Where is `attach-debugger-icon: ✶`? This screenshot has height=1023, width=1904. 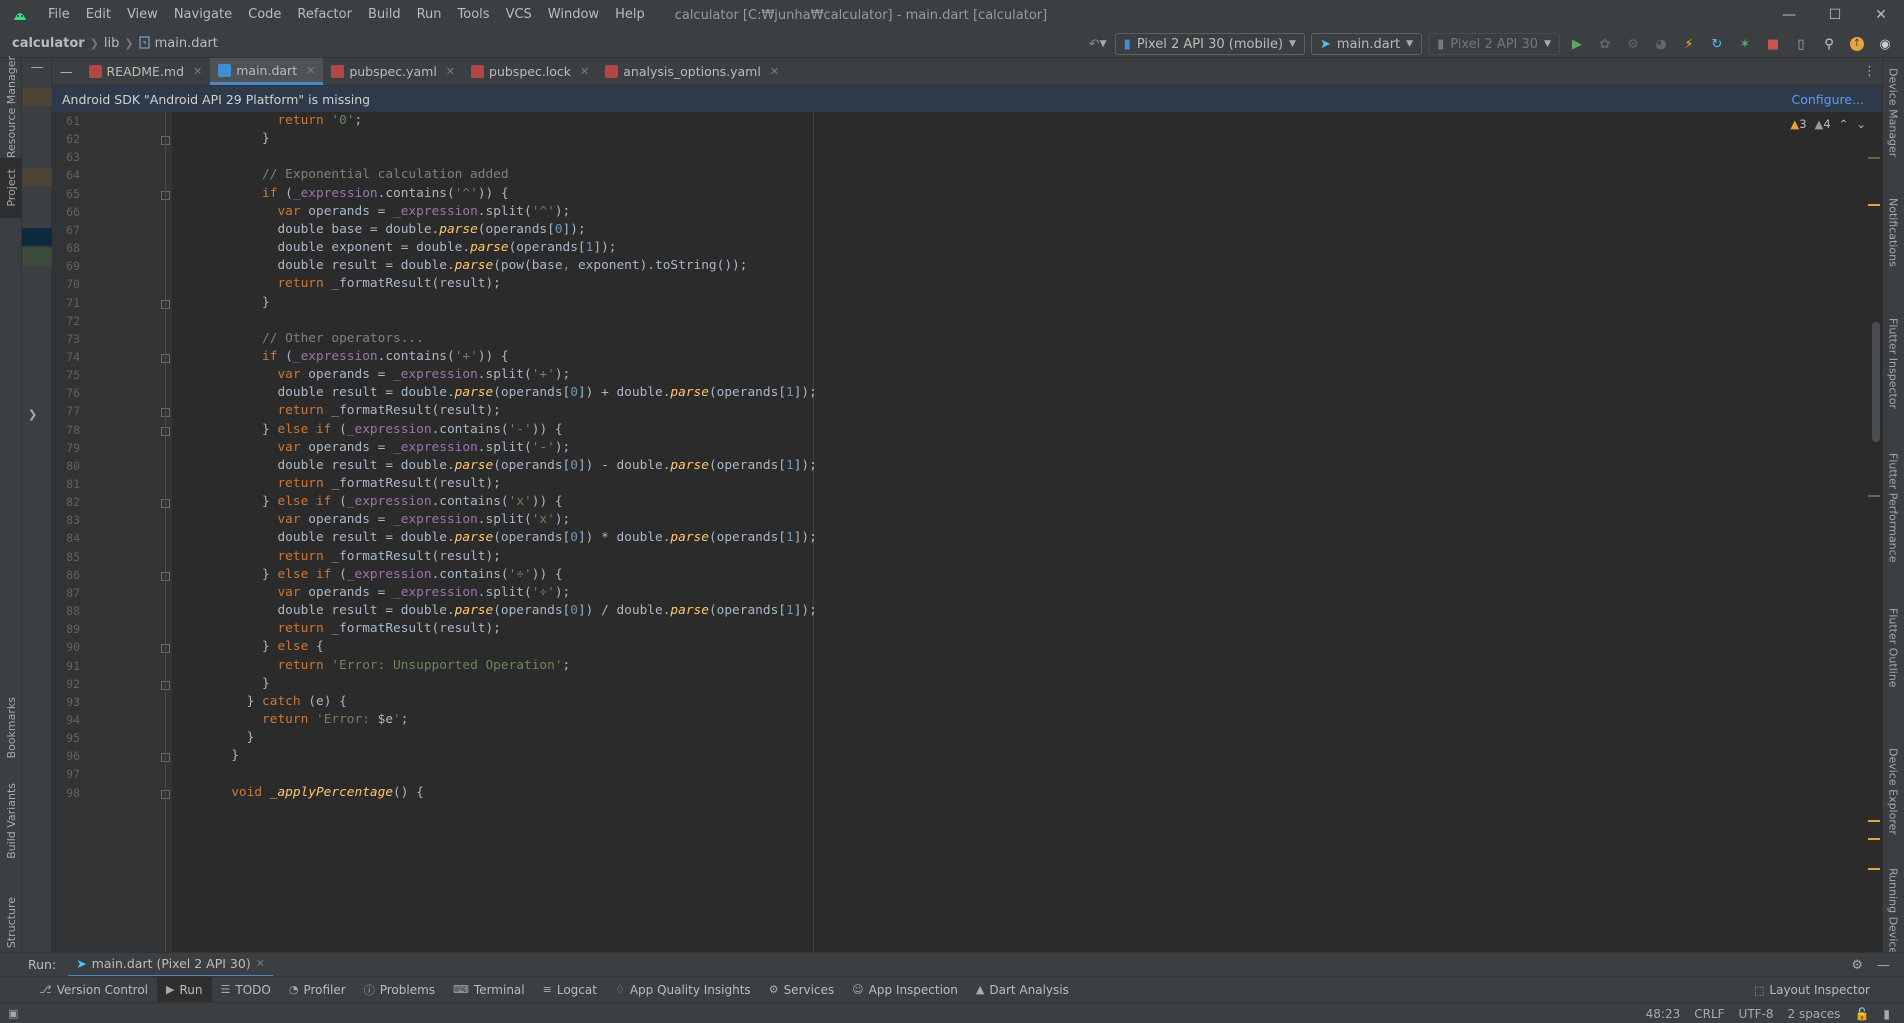 attach-debugger-icon: ✶ is located at coordinates (1745, 44).